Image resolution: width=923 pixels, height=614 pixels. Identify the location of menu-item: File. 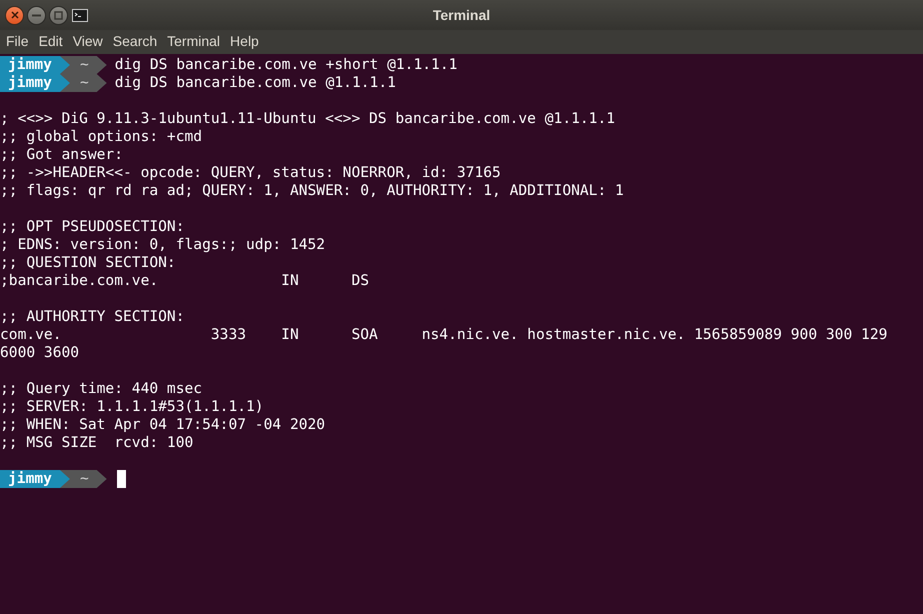
(17, 41).